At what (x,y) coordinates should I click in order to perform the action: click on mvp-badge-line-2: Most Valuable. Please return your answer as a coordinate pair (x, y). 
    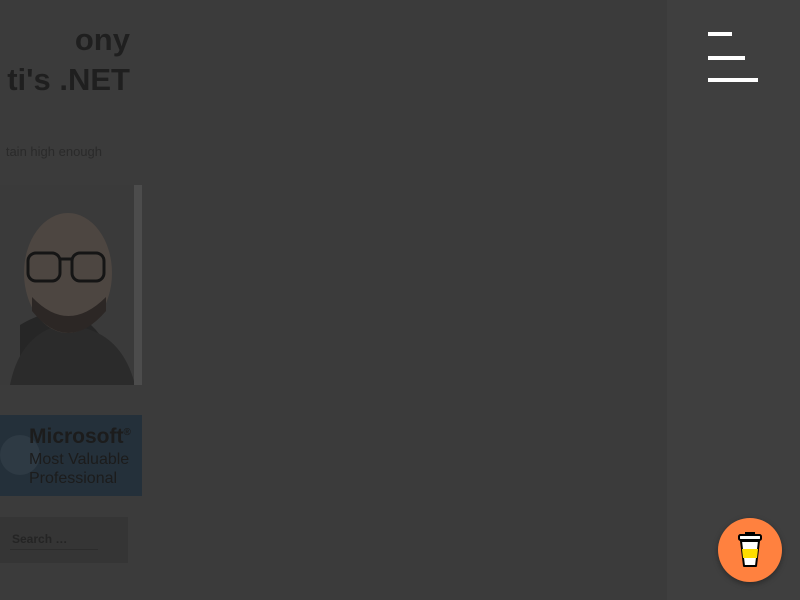
    Looking at the image, I should click on (79, 459).